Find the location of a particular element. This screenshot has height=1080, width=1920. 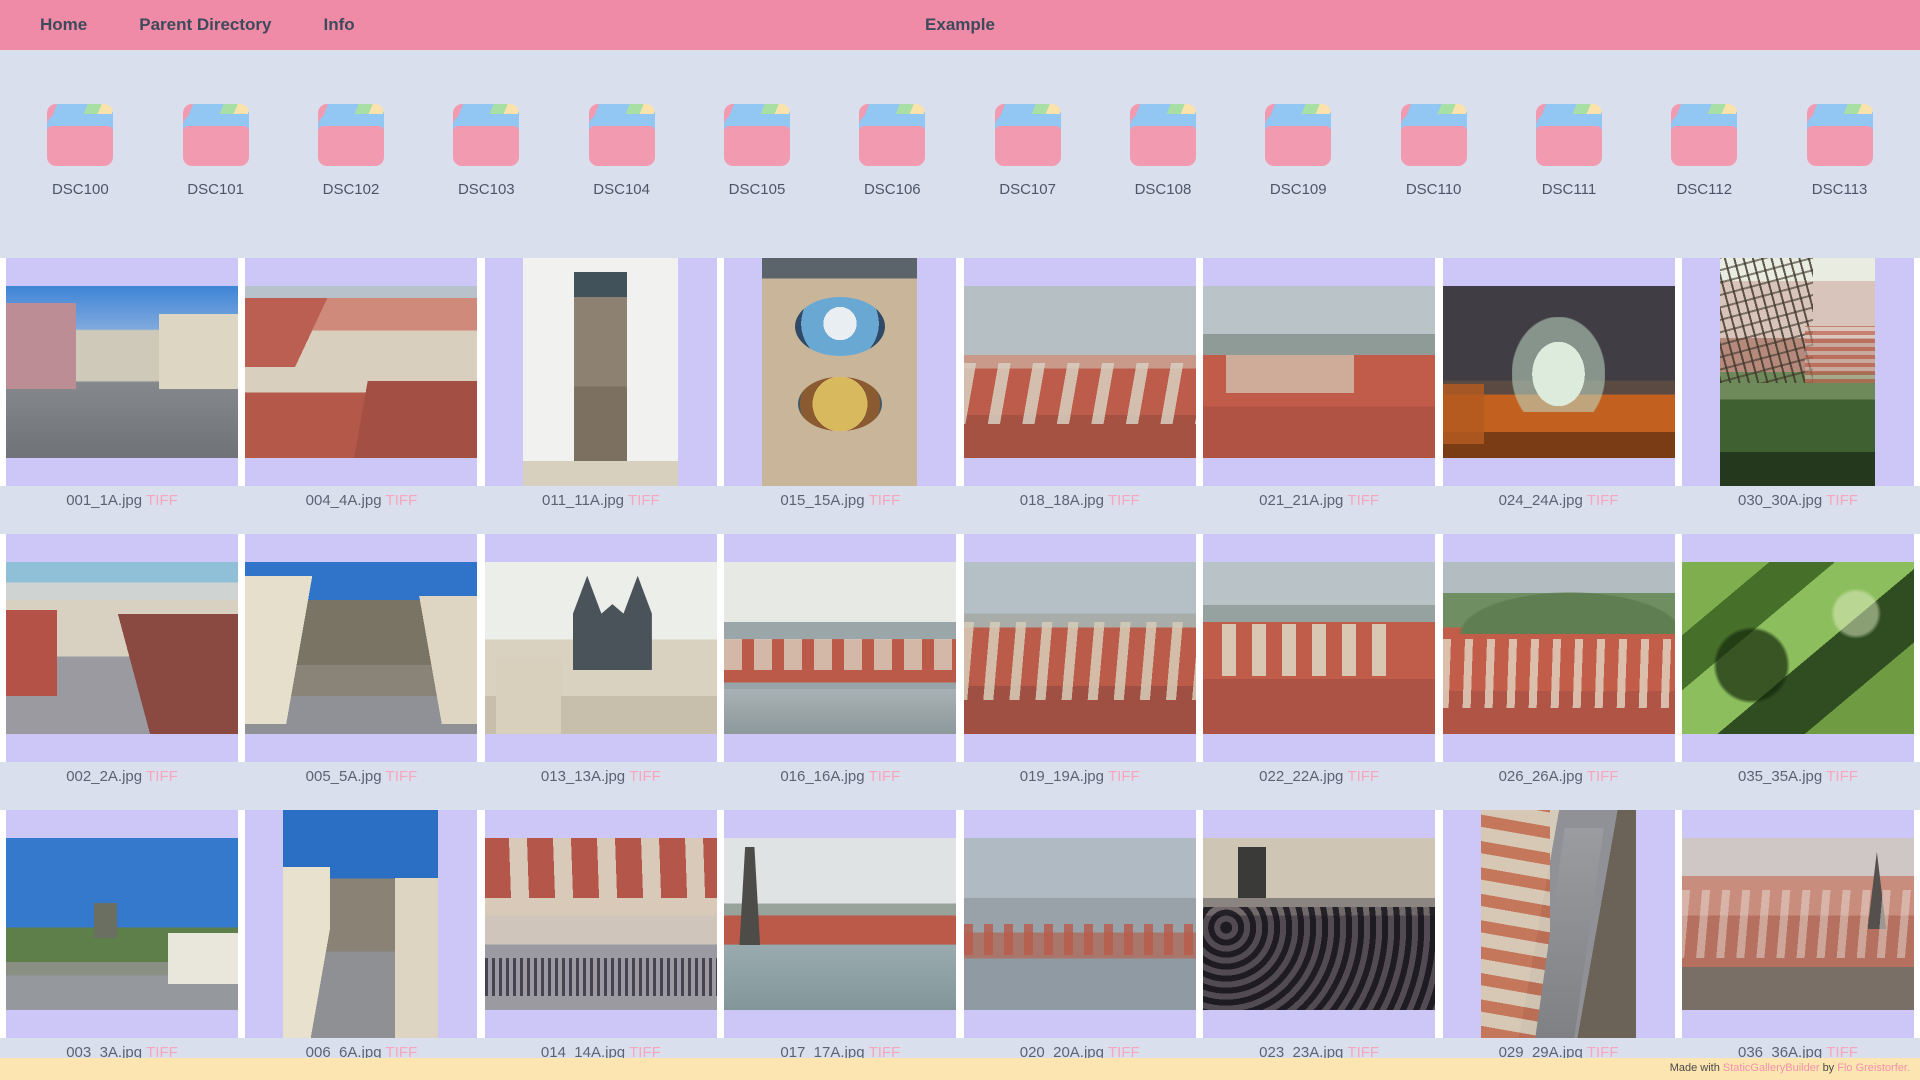

folder-item-dsc107: DSC107 is located at coordinates (1028, 151).